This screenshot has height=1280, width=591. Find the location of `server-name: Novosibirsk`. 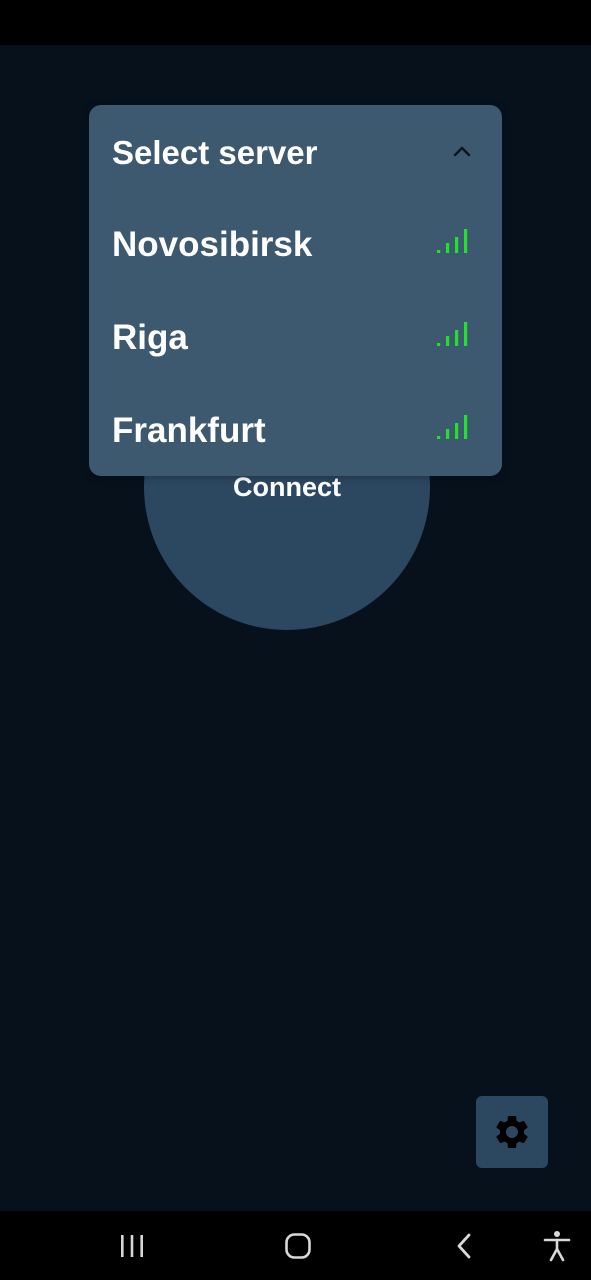

server-name: Novosibirsk is located at coordinates (212, 244).